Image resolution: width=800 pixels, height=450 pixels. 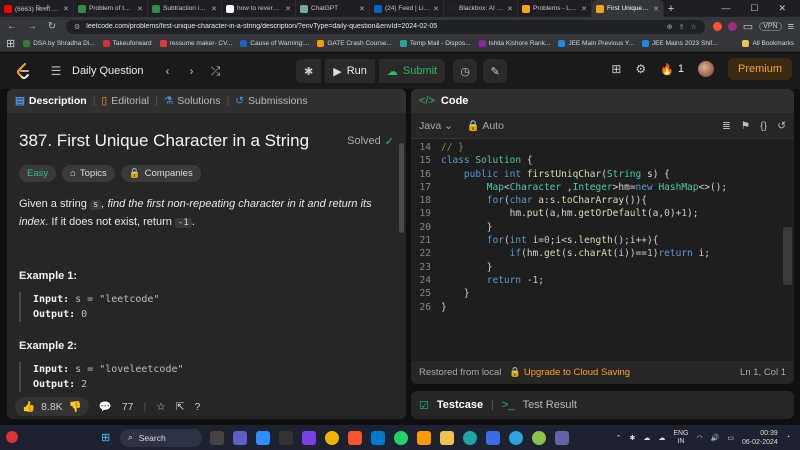 What do you see at coordinates (732, 26) in the screenshot?
I see `rewards-icon` at bounding box center [732, 26].